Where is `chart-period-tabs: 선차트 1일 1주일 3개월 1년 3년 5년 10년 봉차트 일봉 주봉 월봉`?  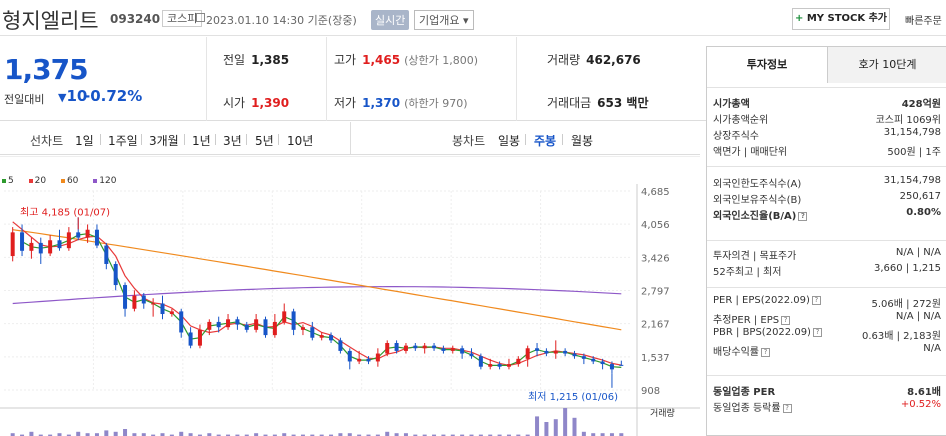
chart-period-tabs: 선차트 1일 1주일 3개월 1년 3년 5년 10년 봉차트 일봉 주봉 월봉 is located at coordinates (350, 138).